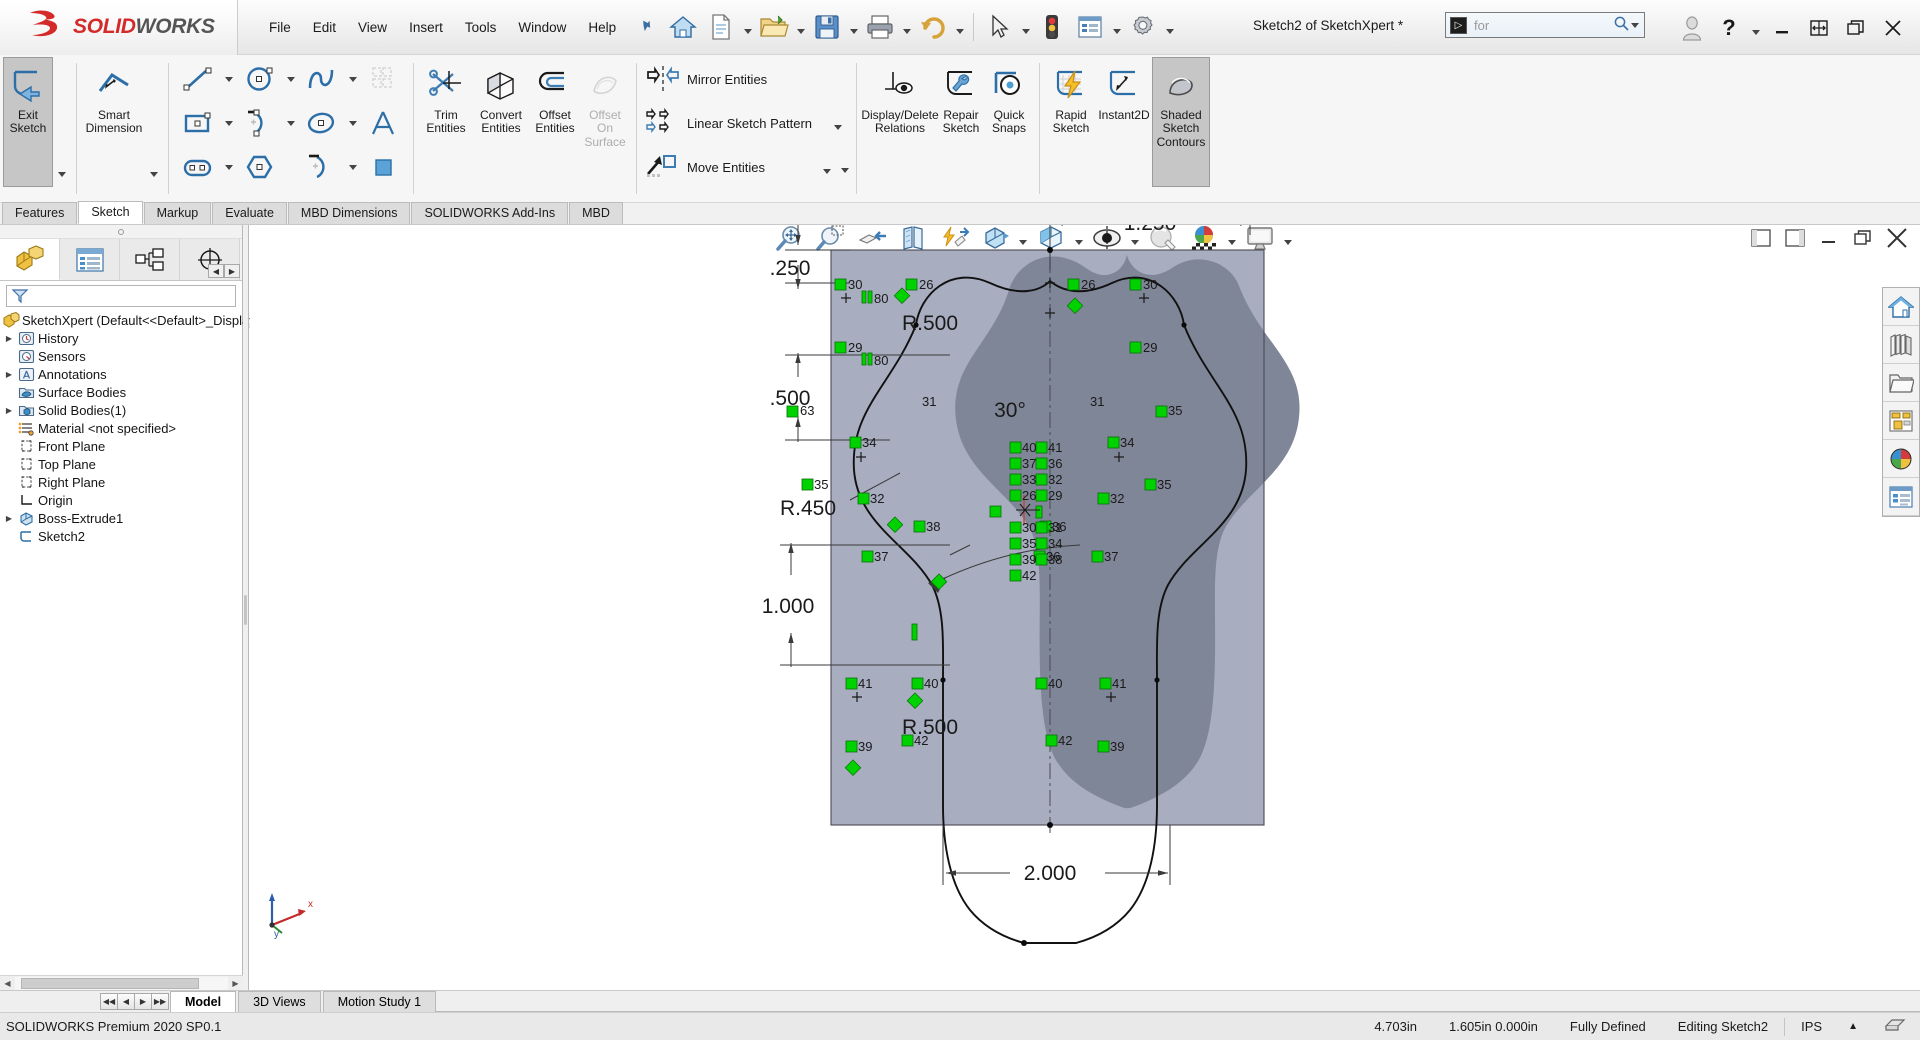 The width and height of the screenshot is (1920, 1040). Describe the element at coordinates (122, 374) in the screenshot. I see `tree-item-annotations: ▶ Annotations` at that location.